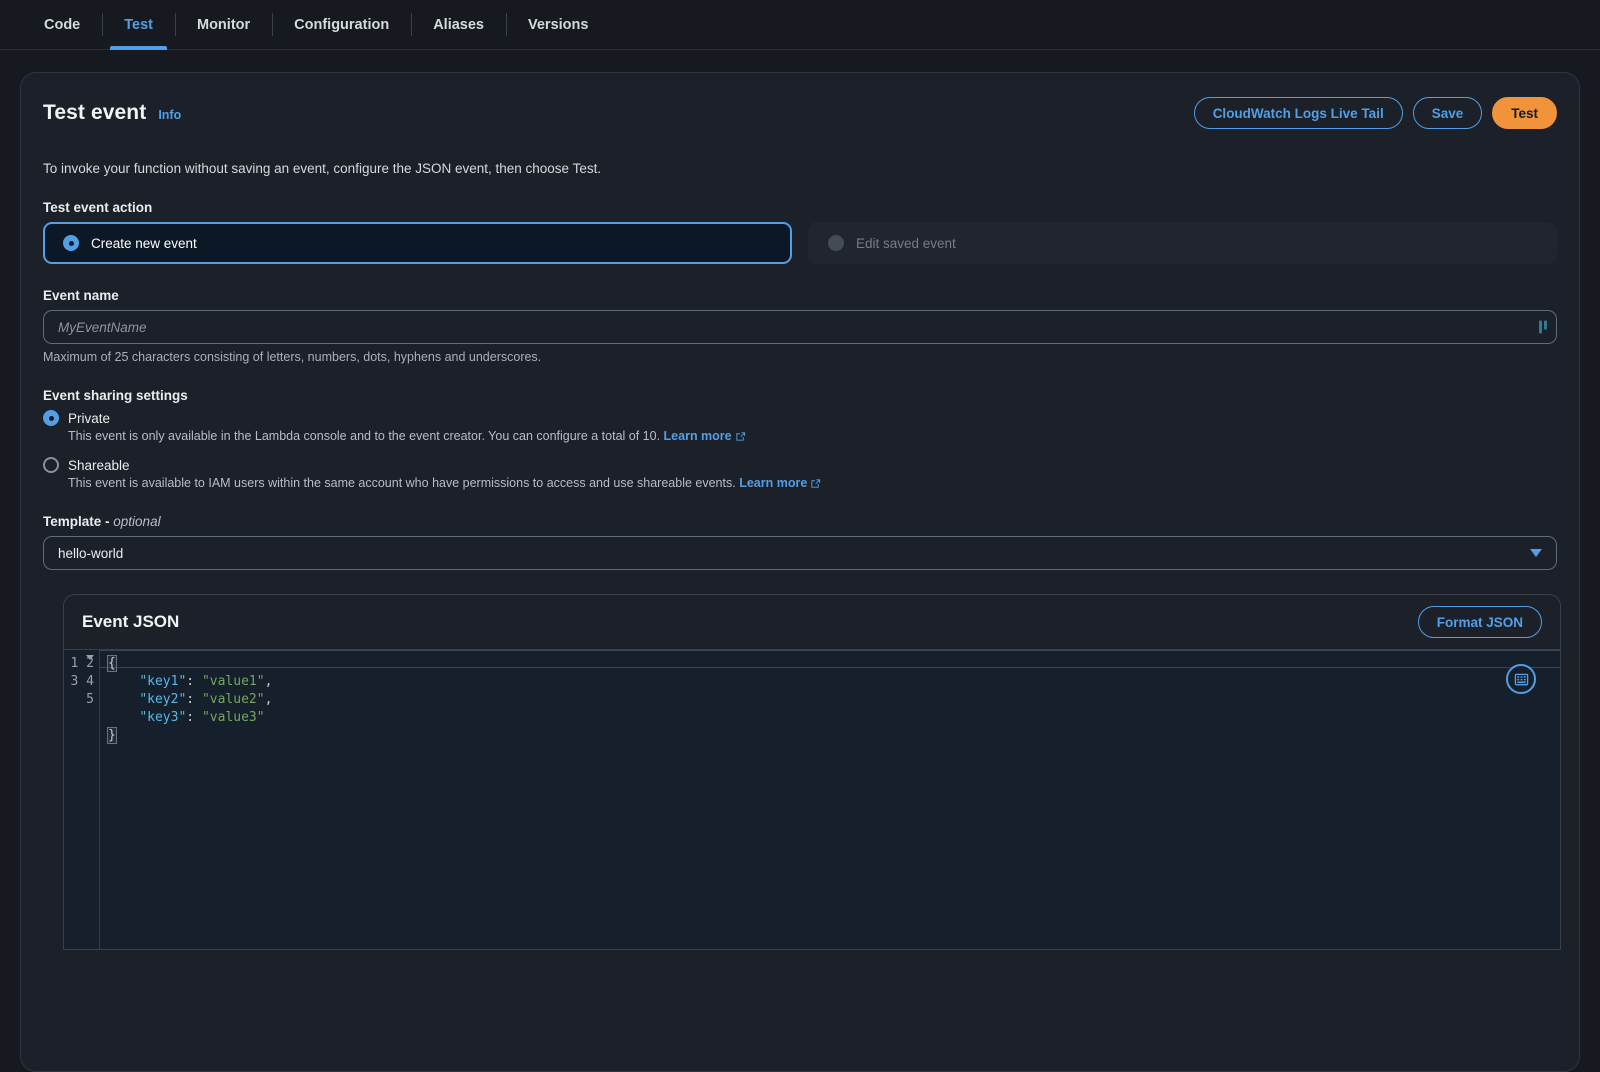 Image resolution: width=1600 pixels, height=1072 pixels. What do you see at coordinates (773, 483) in the screenshot?
I see `learn-more-shareable-label: Learn more` at bounding box center [773, 483].